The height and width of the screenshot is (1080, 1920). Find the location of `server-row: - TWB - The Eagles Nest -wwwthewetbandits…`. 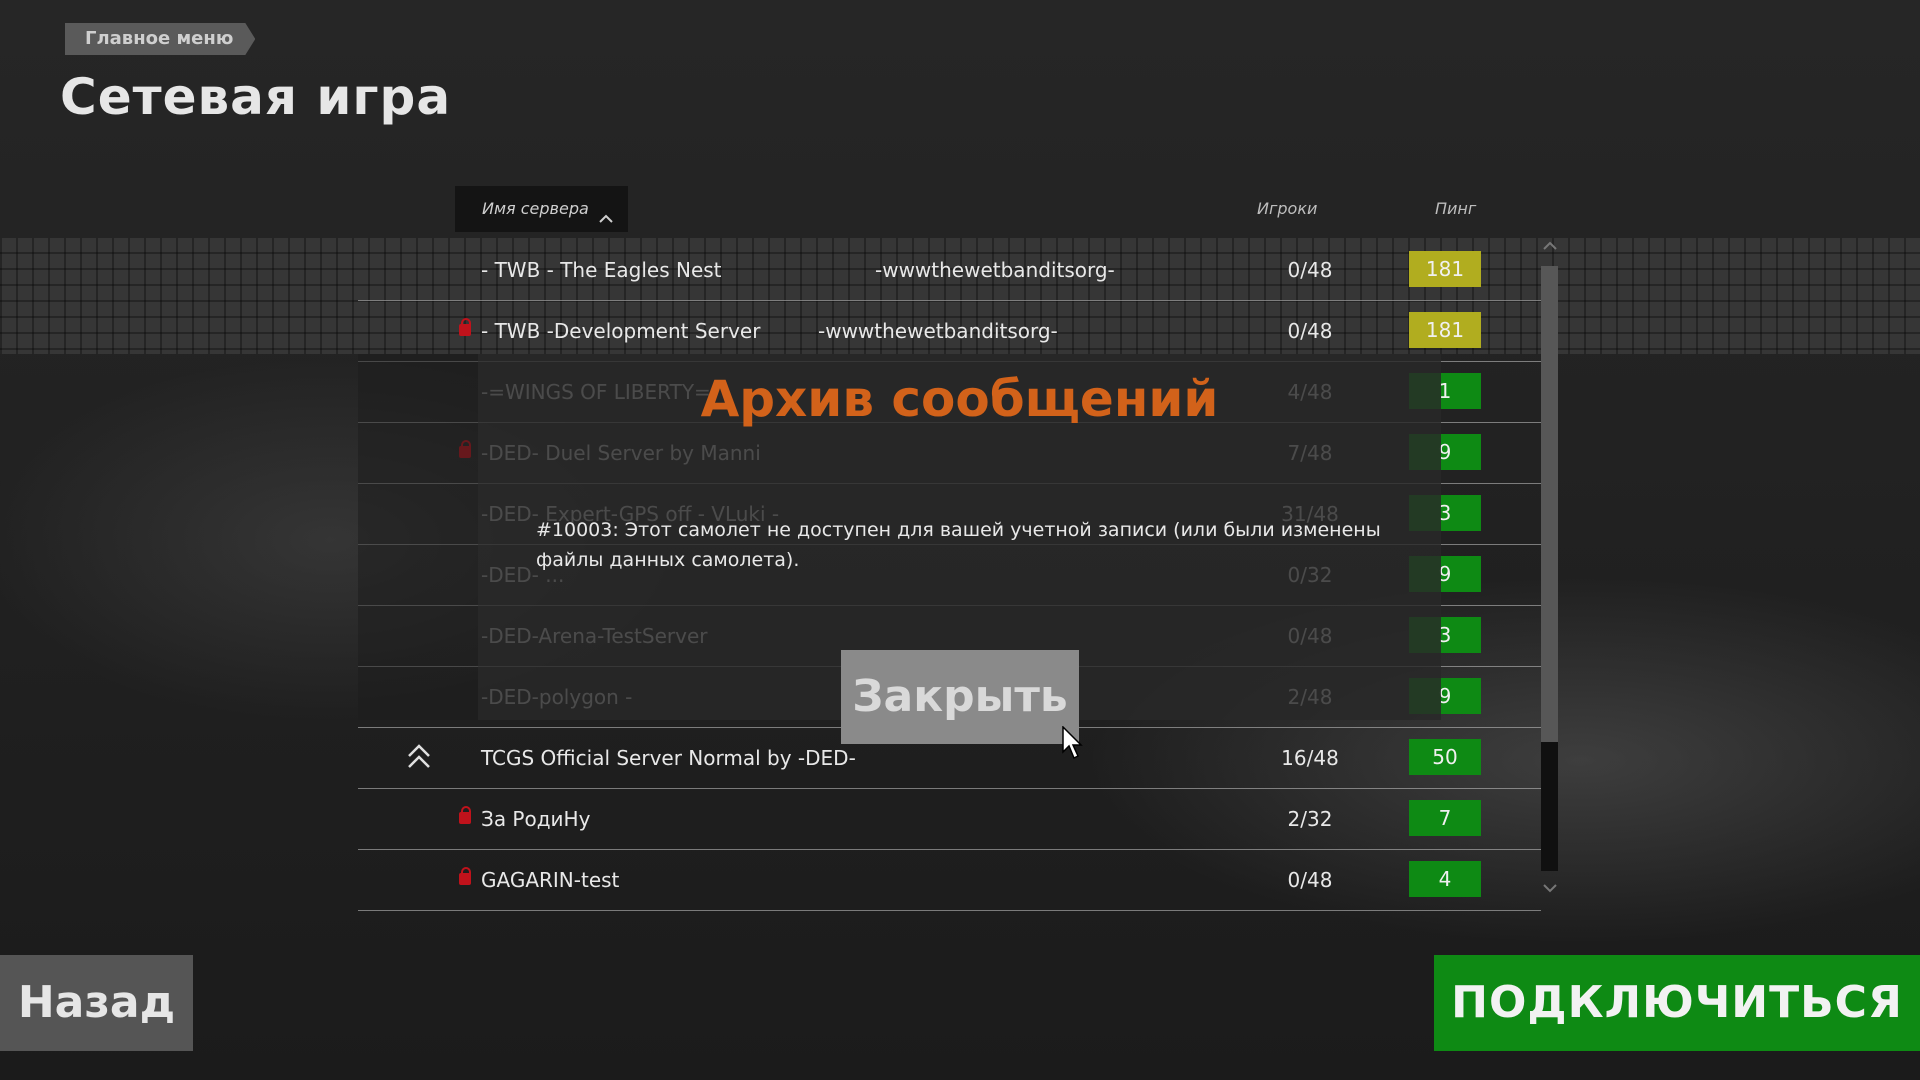

server-row: - TWB - The Eagles Nest -wwwthewetbandits… is located at coordinates (949, 270).